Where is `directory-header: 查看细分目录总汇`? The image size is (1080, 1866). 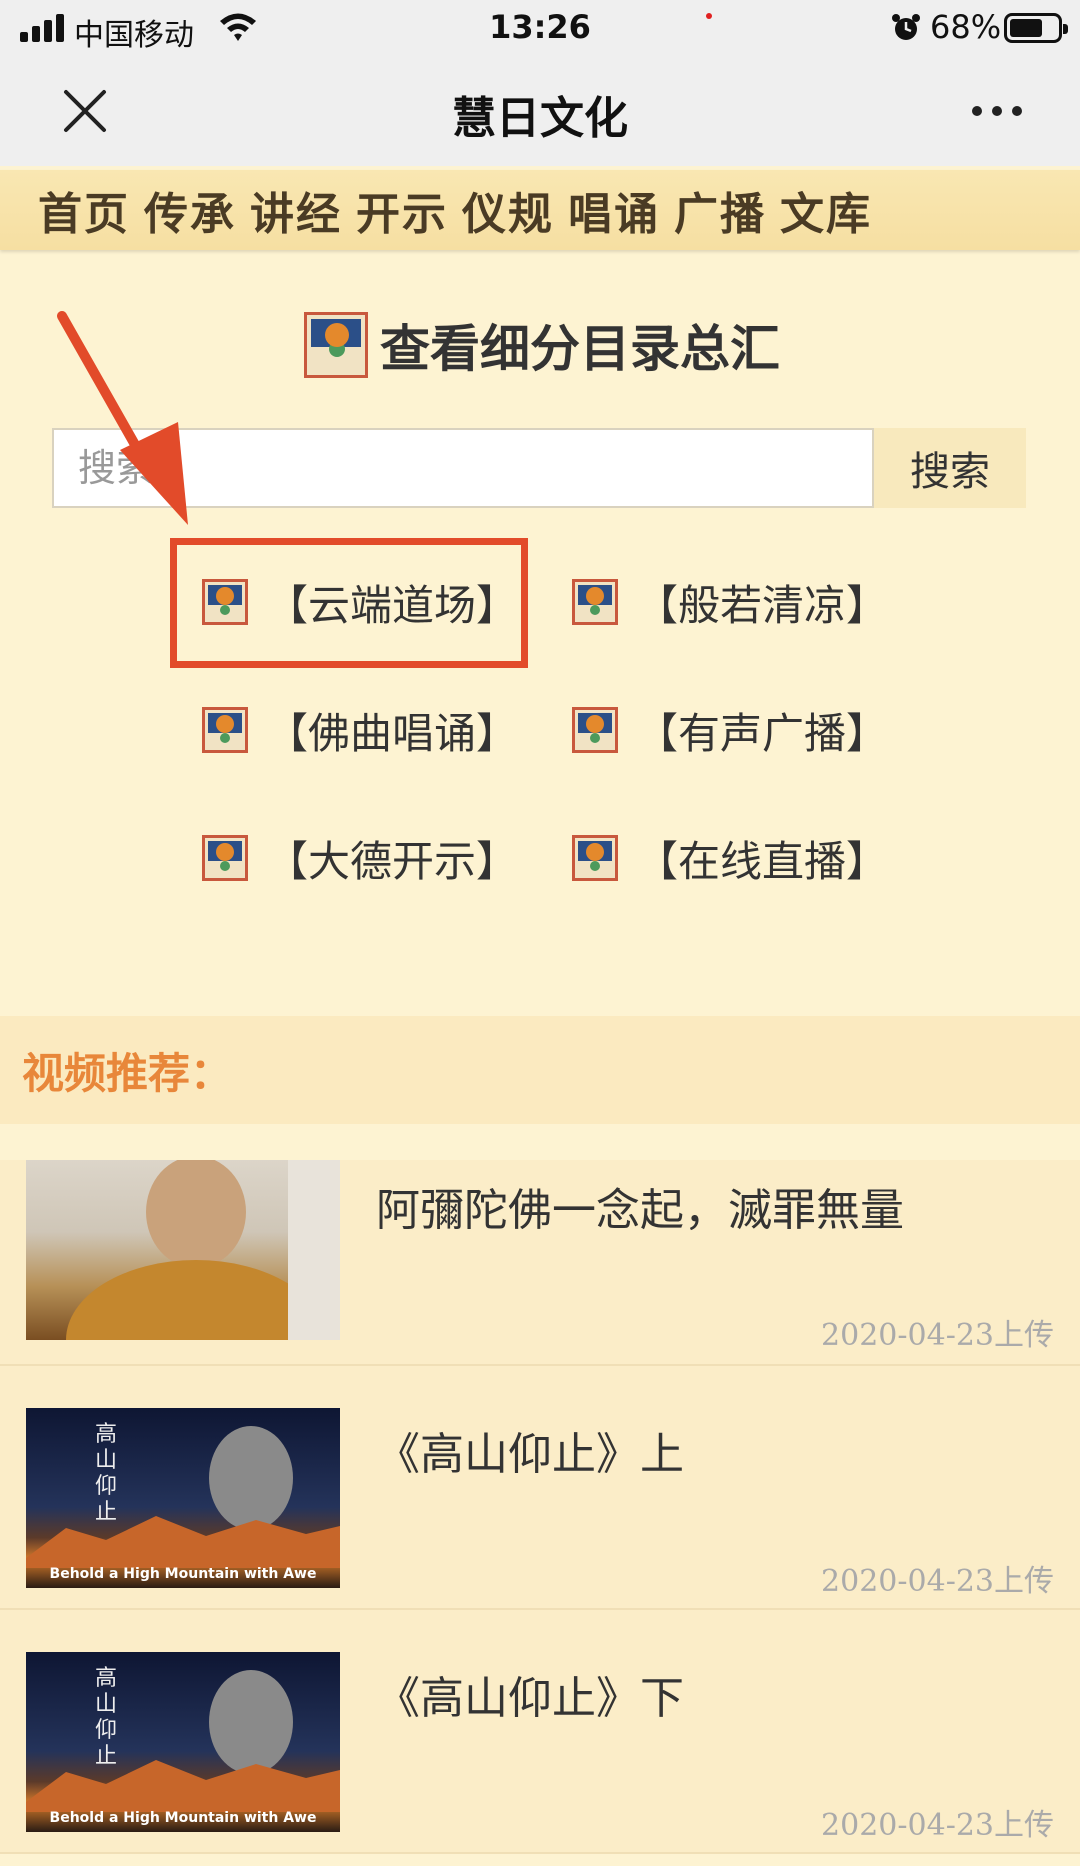 directory-header: 查看细分目录总汇 is located at coordinates (542, 345).